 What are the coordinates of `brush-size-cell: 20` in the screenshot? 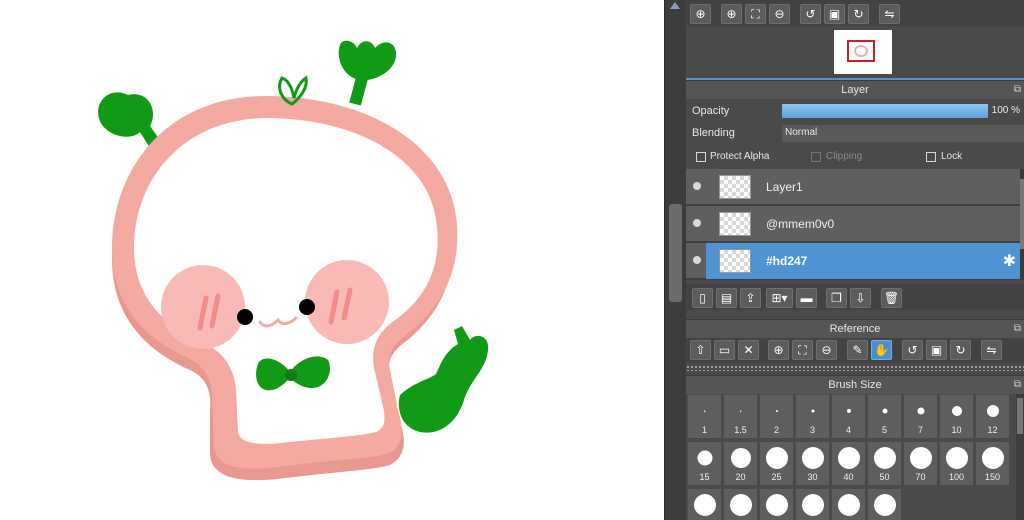 It's located at (740, 463).